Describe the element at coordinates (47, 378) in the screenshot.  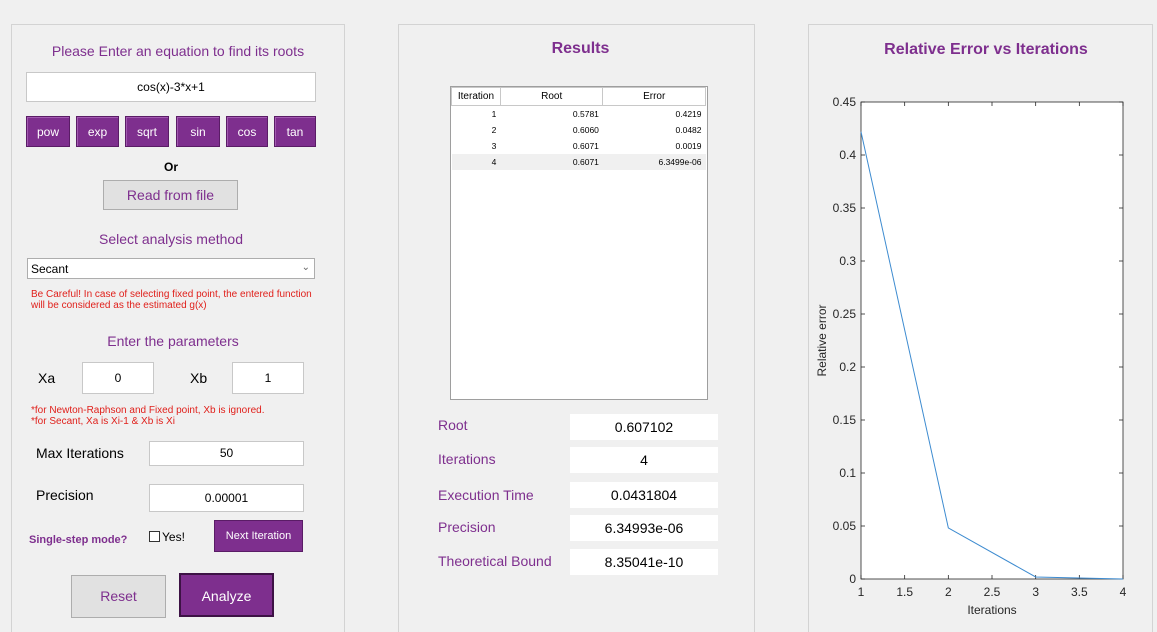
I see `xa-label: Xa` at that location.